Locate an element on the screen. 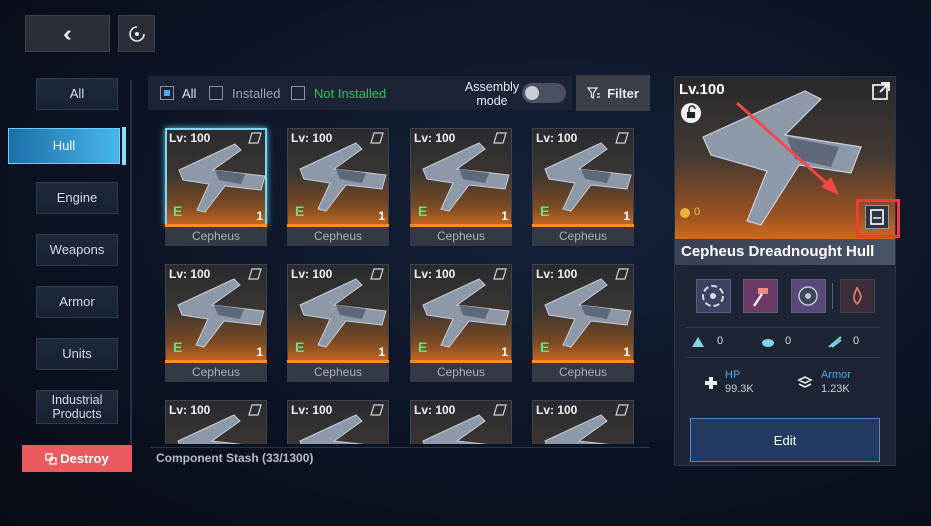  flame-icon is located at coordinates (857, 296).